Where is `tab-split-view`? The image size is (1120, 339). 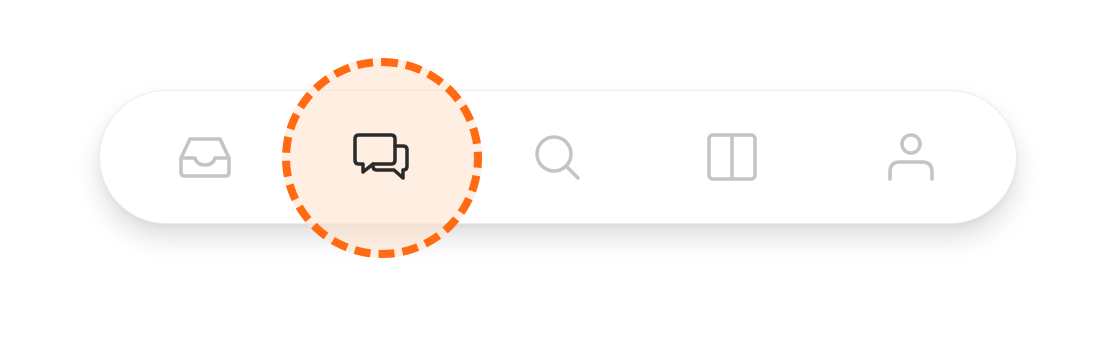 tab-split-view is located at coordinates (733, 157).